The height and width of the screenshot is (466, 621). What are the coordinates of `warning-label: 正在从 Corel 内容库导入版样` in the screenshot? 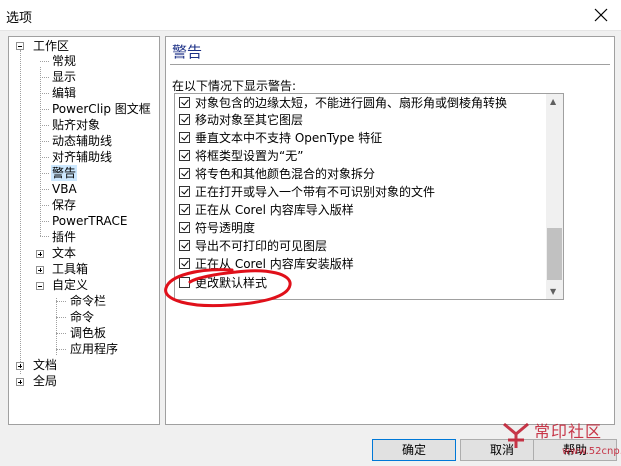 It's located at (274, 210).